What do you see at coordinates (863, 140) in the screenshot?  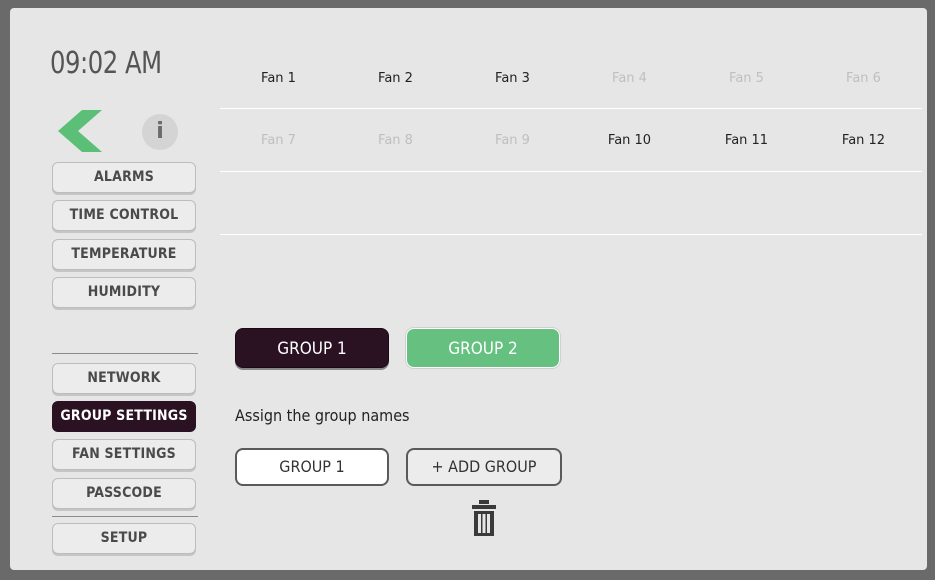 I see `fan-item: Fan 12` at bounding box center [863, 140].